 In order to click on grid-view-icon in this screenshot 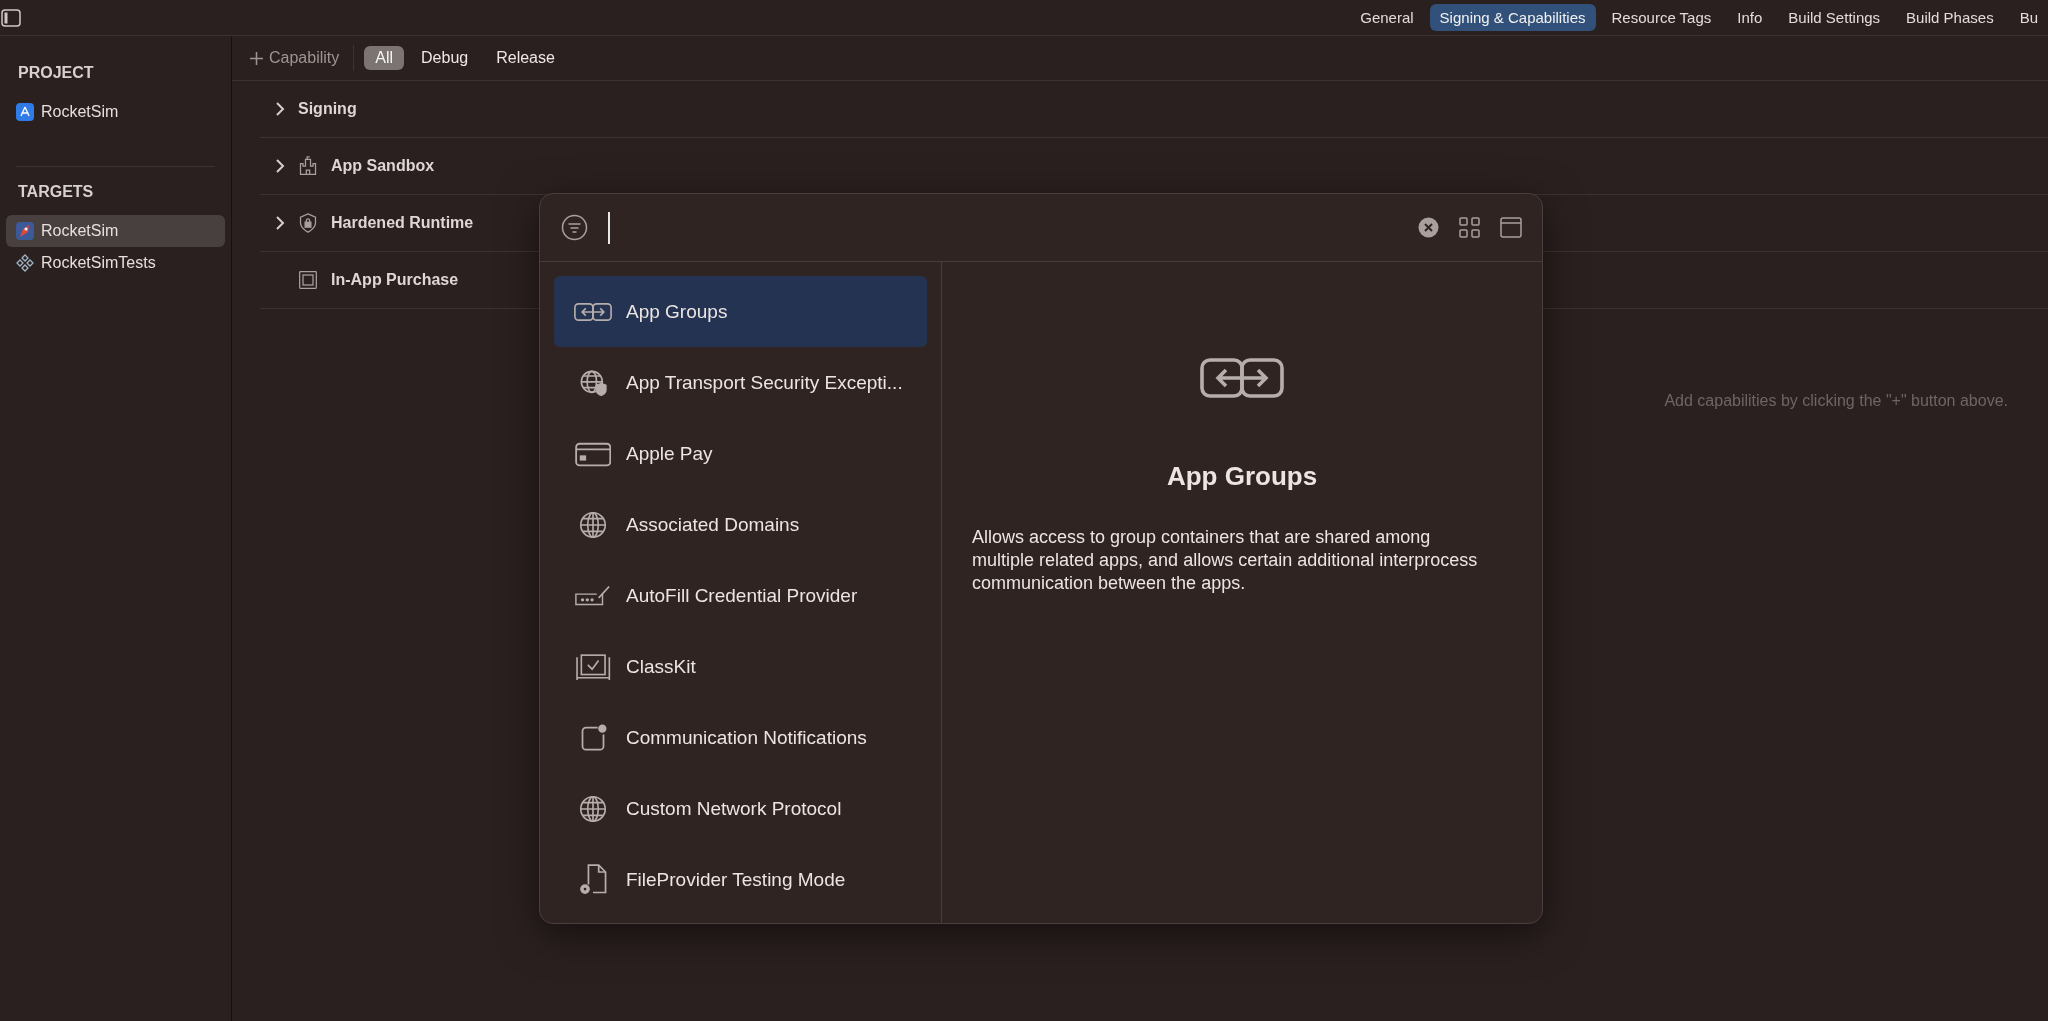, I will do `click(1469, 227)`.